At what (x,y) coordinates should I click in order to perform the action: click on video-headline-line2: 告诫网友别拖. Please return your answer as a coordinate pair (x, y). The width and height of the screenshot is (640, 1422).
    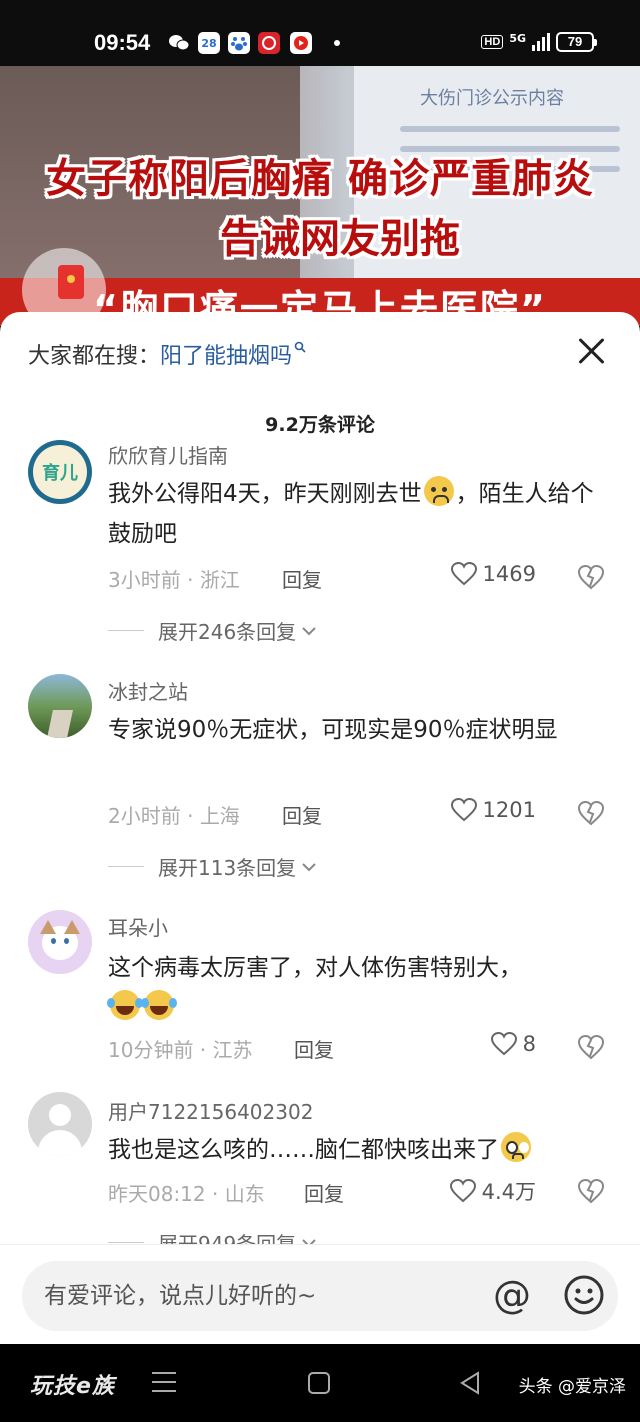
    Looking at the image, I should click on (340, 239).